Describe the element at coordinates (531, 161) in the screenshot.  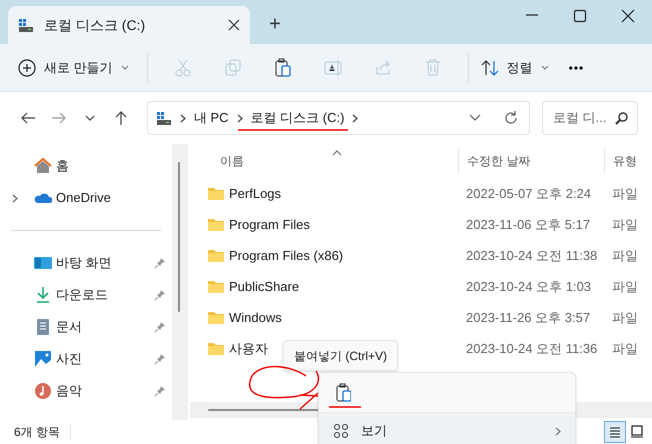
I see `column-header: 수정한 날짜` at that location.